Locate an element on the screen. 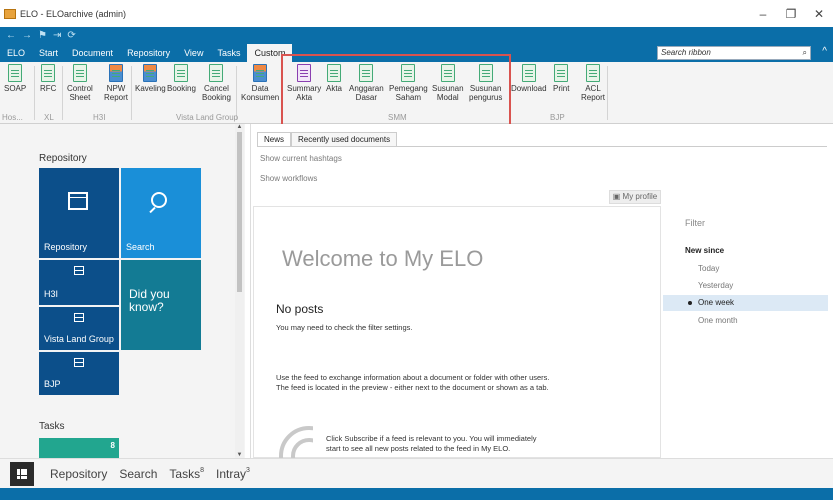 The image size is (833, 500). my-profile-button: ▣ My profile is located at coordinates (635, 197).